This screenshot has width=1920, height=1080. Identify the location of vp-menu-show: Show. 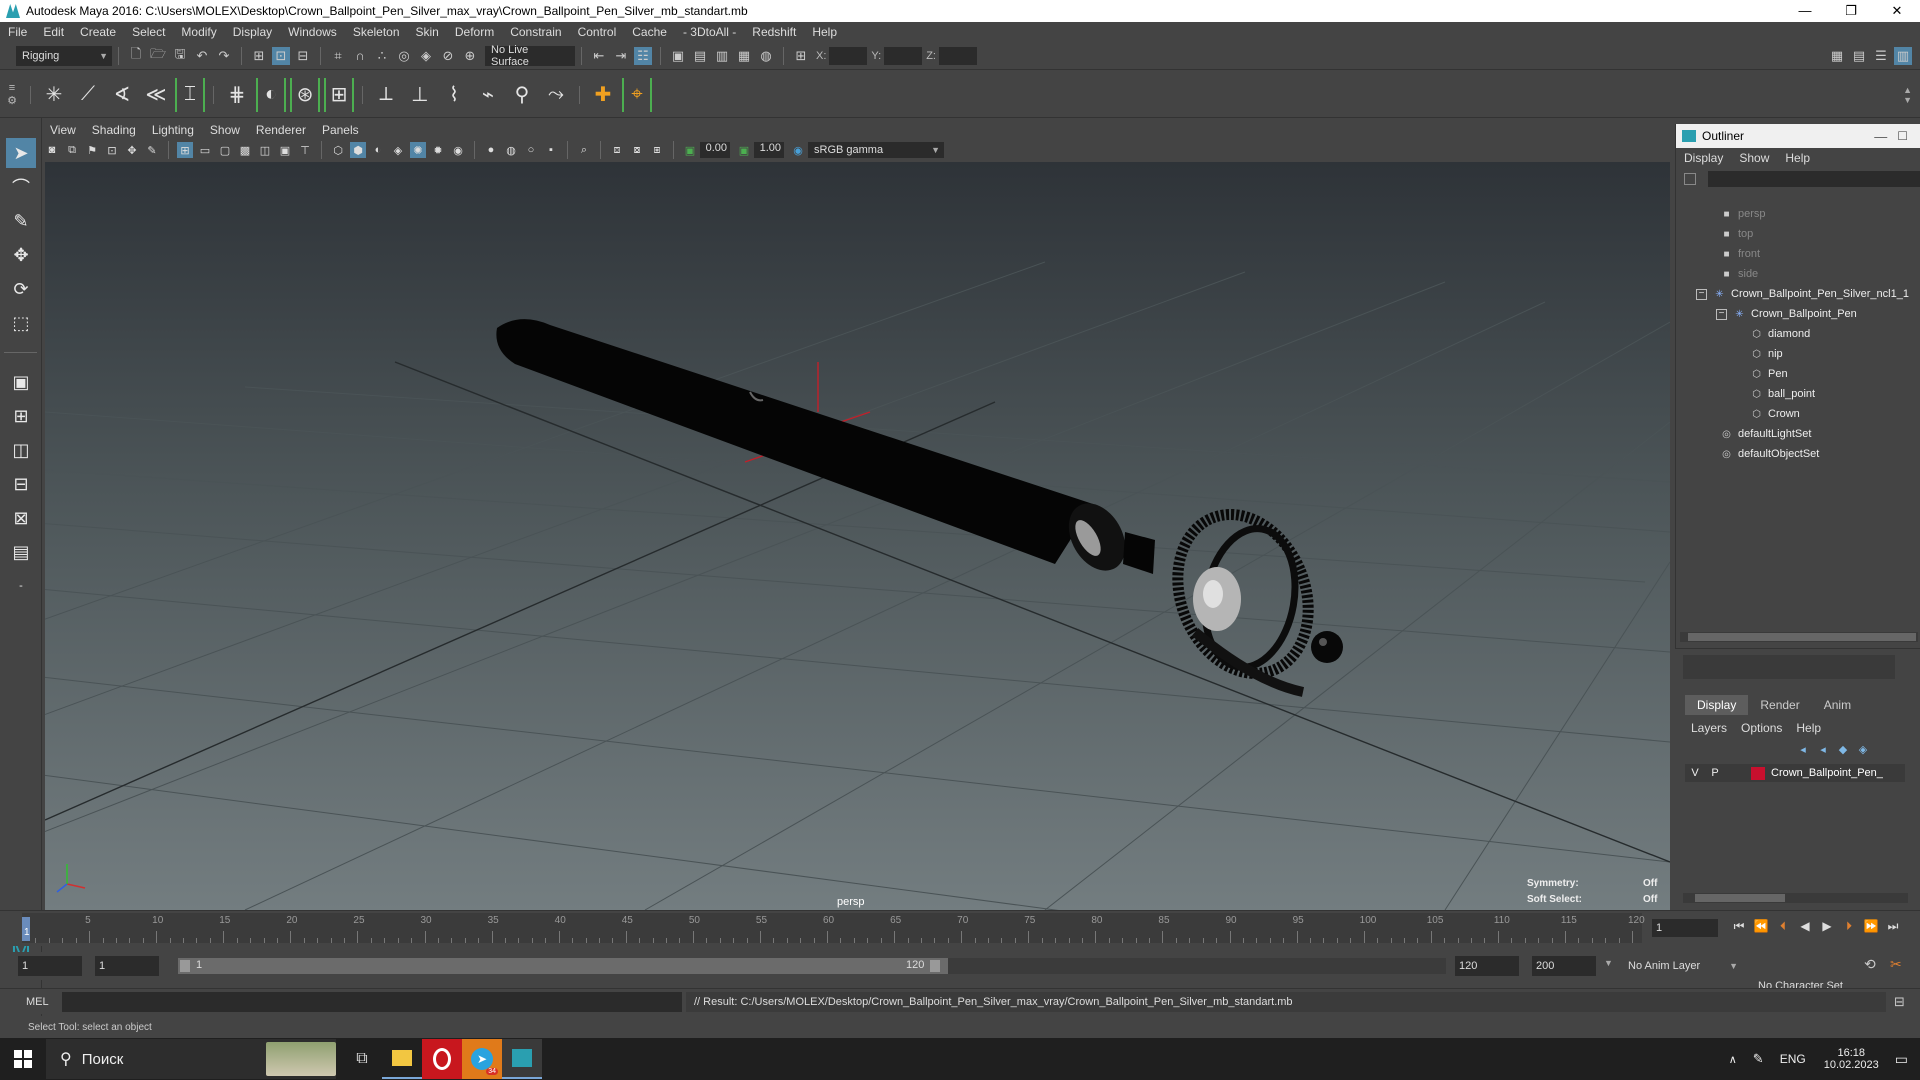
(225, 130).